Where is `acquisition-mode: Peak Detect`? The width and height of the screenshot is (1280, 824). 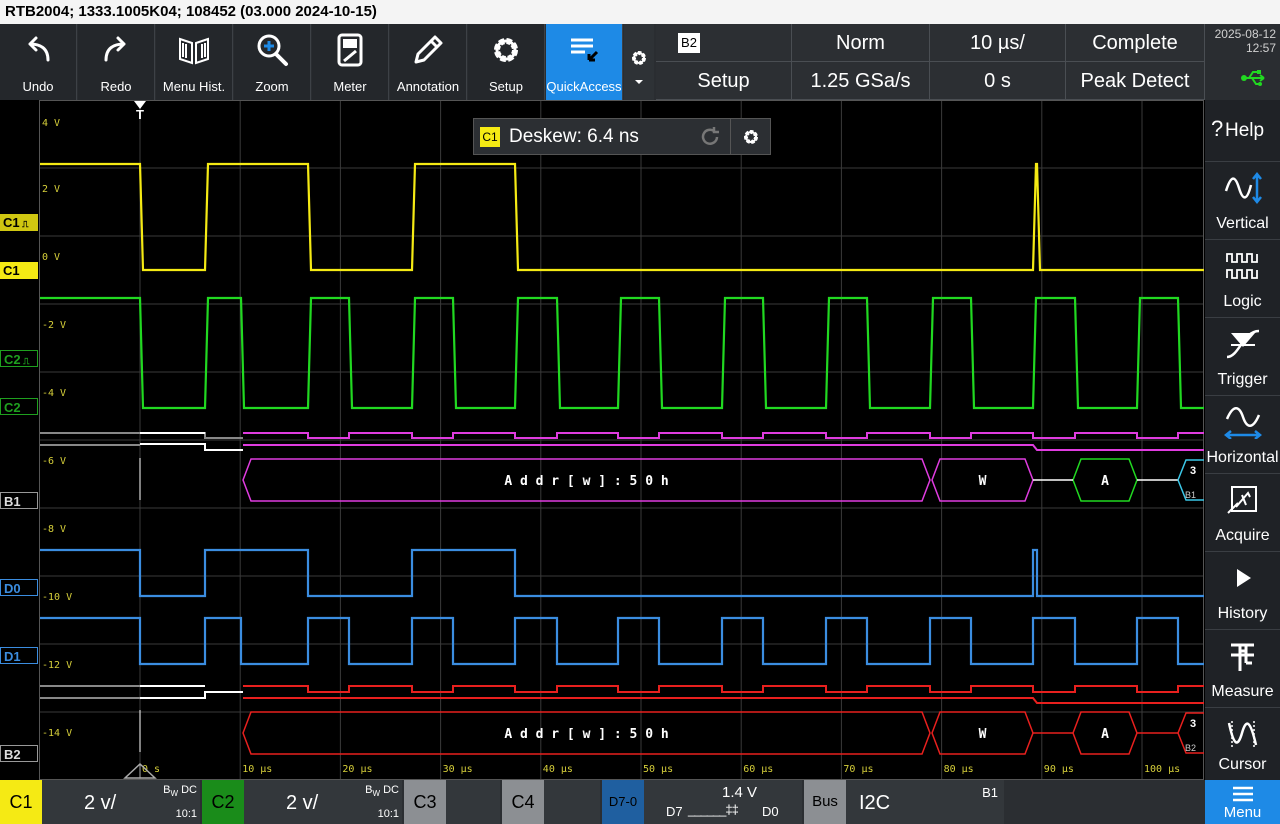 acquisition-mode: Peak Detect is located at coordinates (1135, 81).